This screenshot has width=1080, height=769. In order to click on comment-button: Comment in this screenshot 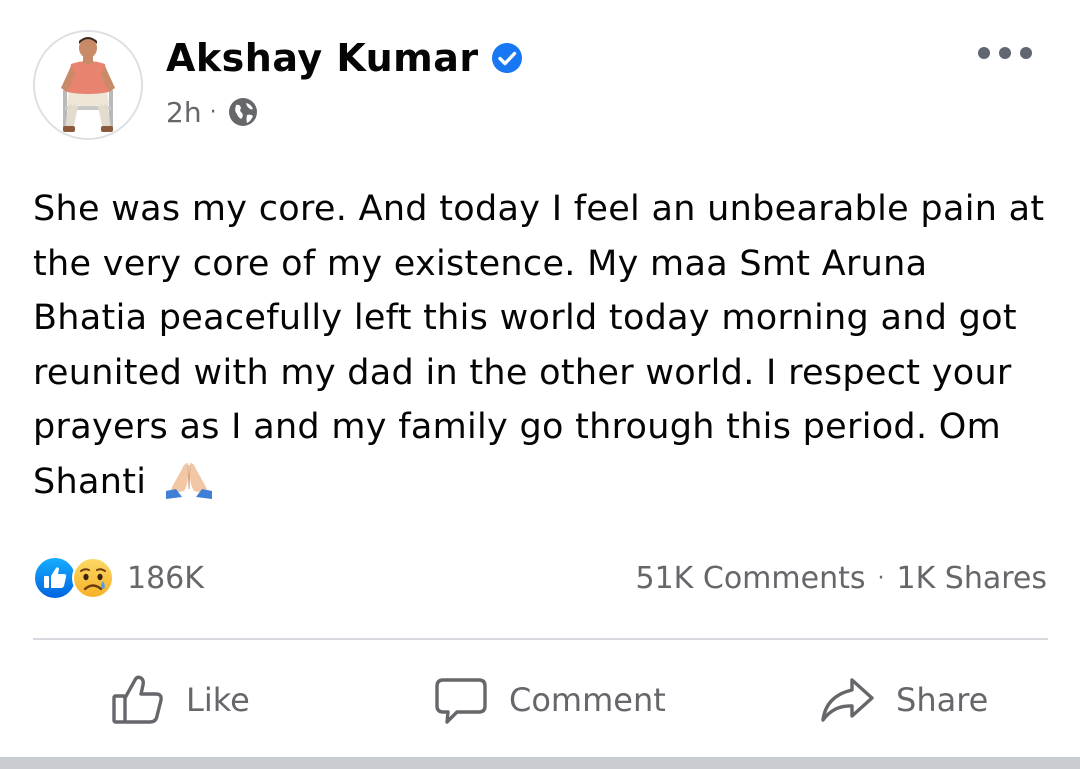, I will do `click(549, 700)`.